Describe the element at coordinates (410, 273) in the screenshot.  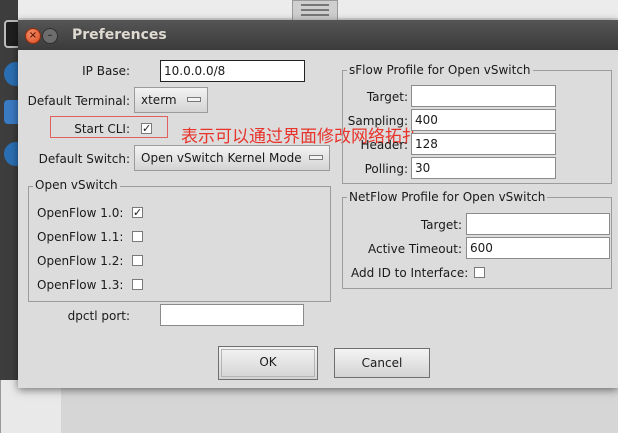
I see `netflow-addid-label: Add ID to Interface:` at that location.